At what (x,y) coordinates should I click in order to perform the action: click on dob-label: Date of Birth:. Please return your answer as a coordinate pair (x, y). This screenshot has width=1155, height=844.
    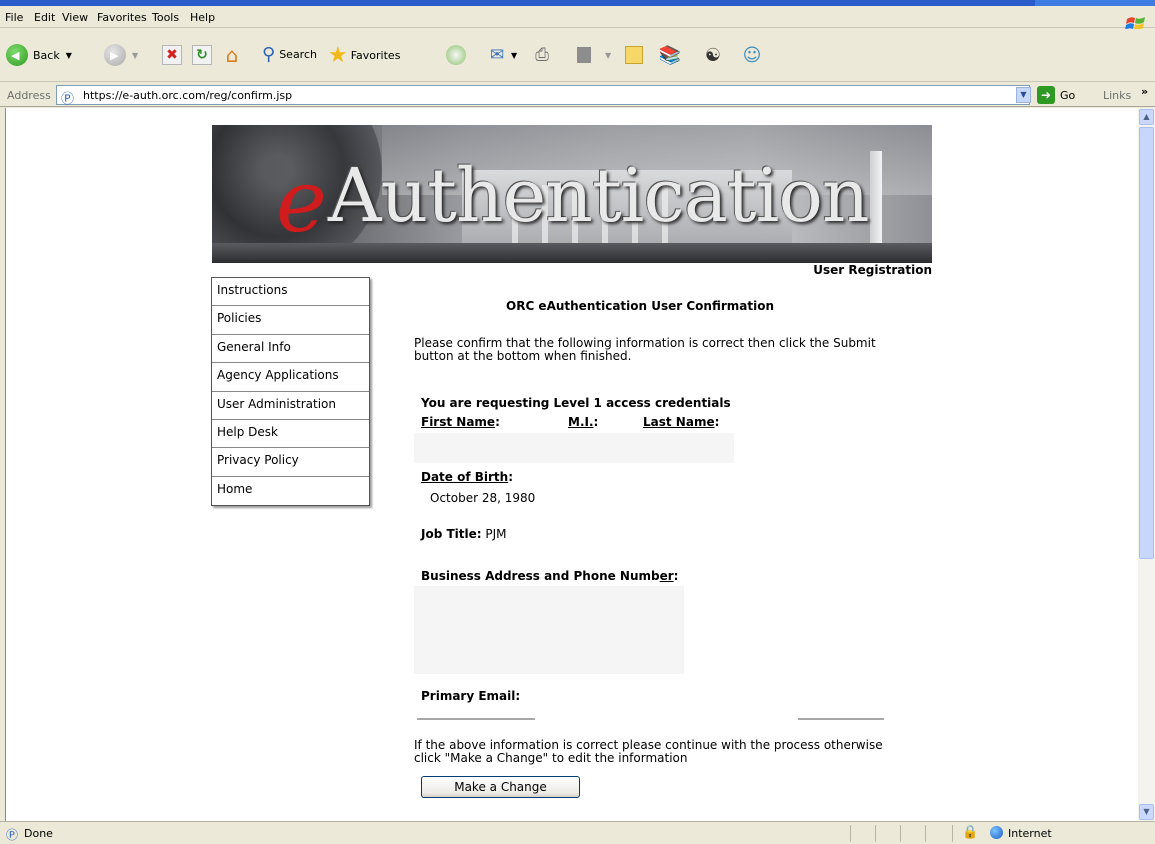
    Looking at the image, I should click on (467, 477).